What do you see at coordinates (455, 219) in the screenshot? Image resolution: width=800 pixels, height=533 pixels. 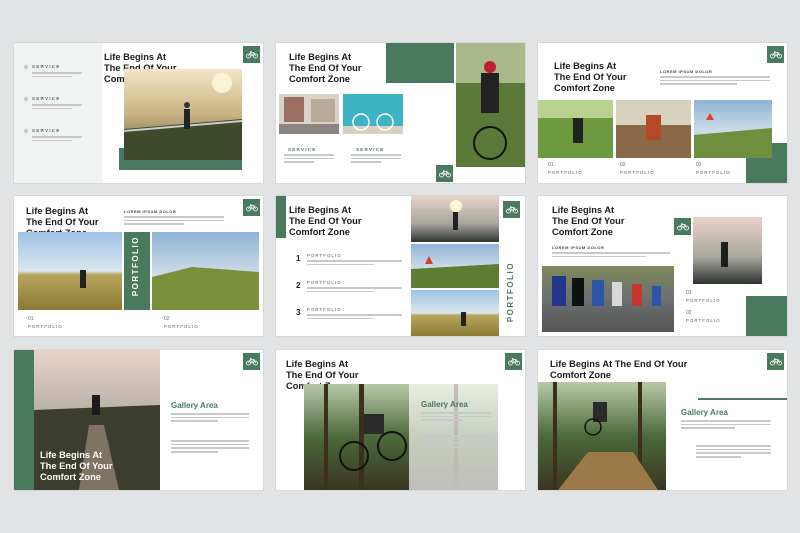 I see `sunrise-hike-photo` at bounding box center [455, 219].